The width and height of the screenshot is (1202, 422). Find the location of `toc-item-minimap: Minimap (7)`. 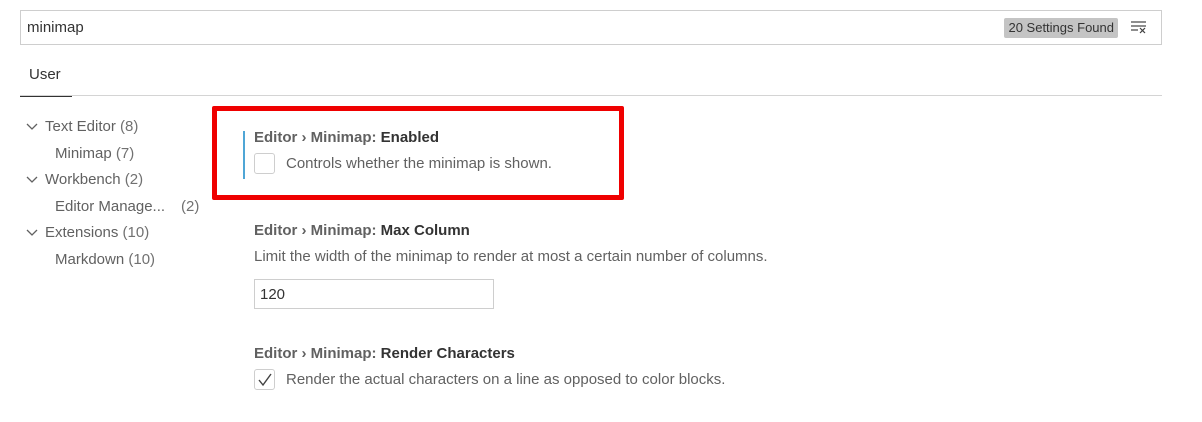

toc-item-minimap: Minimap (7) is located at coordinates (119, 156).